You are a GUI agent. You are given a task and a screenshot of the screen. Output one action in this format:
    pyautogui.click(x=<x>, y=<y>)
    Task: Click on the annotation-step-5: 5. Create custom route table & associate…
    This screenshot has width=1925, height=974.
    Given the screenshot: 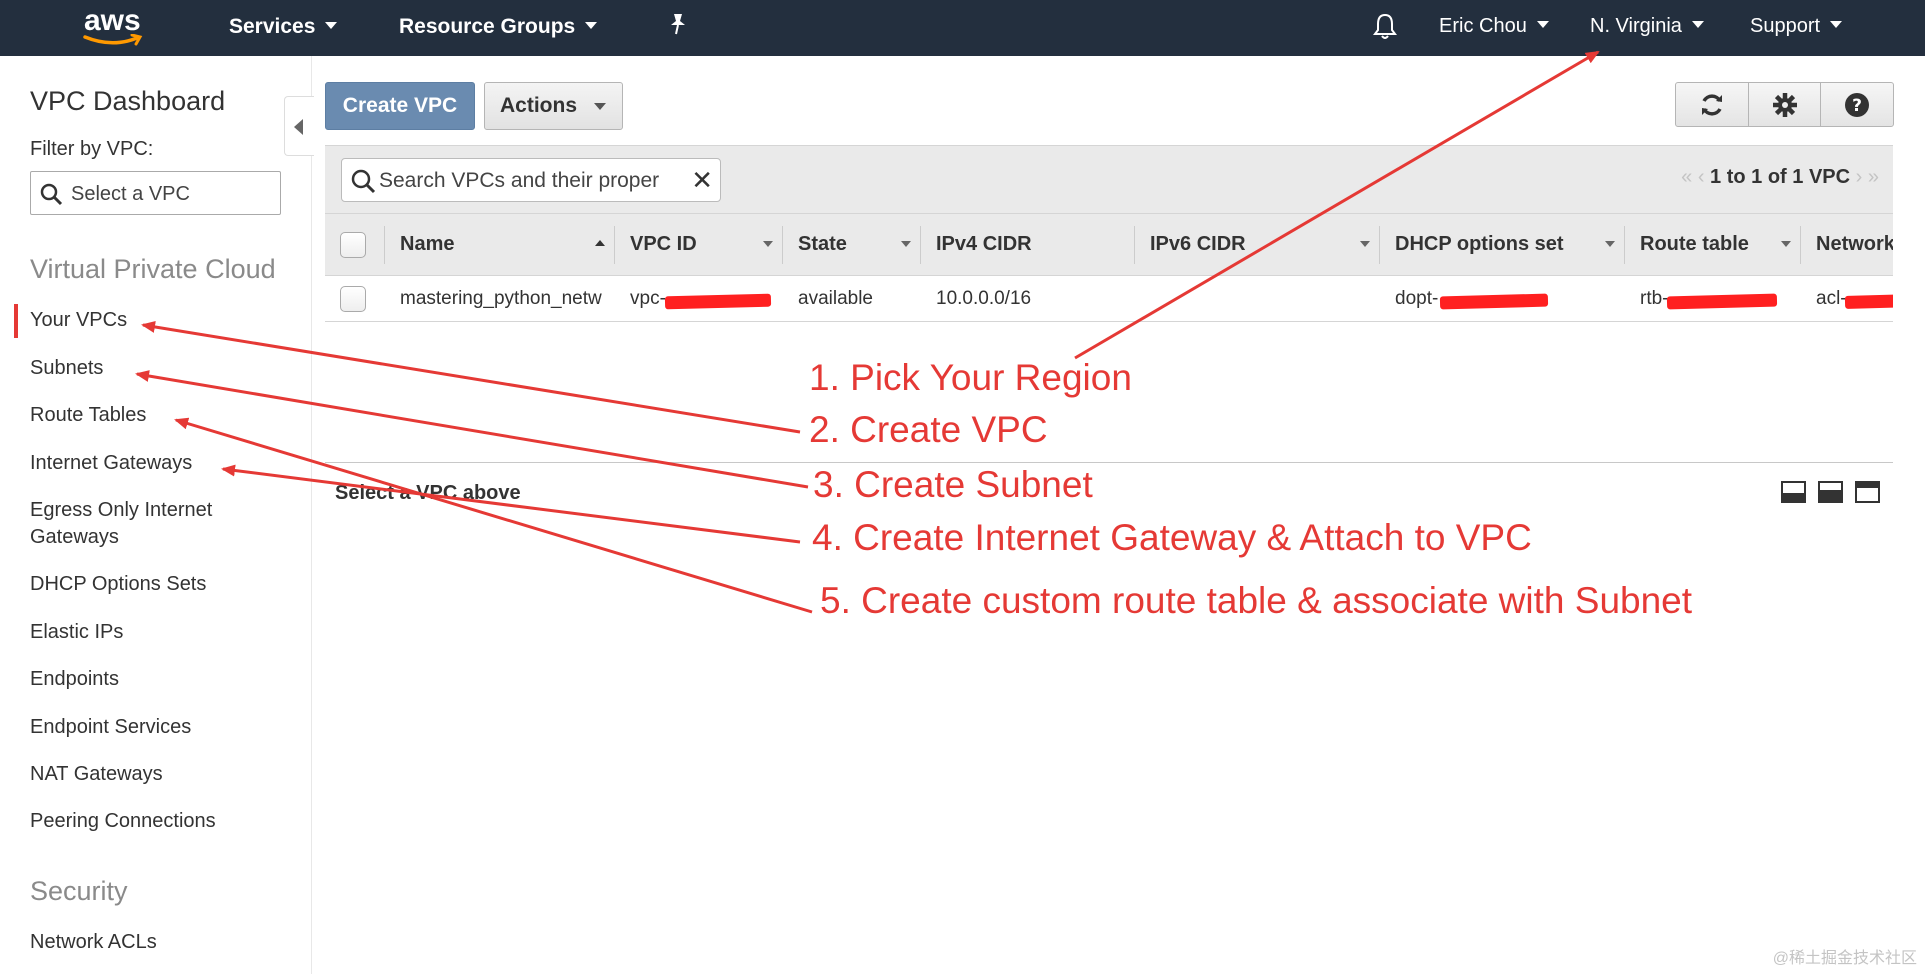 What is the action you would take?
    pyautogui.click(x=1256, y=600)
    